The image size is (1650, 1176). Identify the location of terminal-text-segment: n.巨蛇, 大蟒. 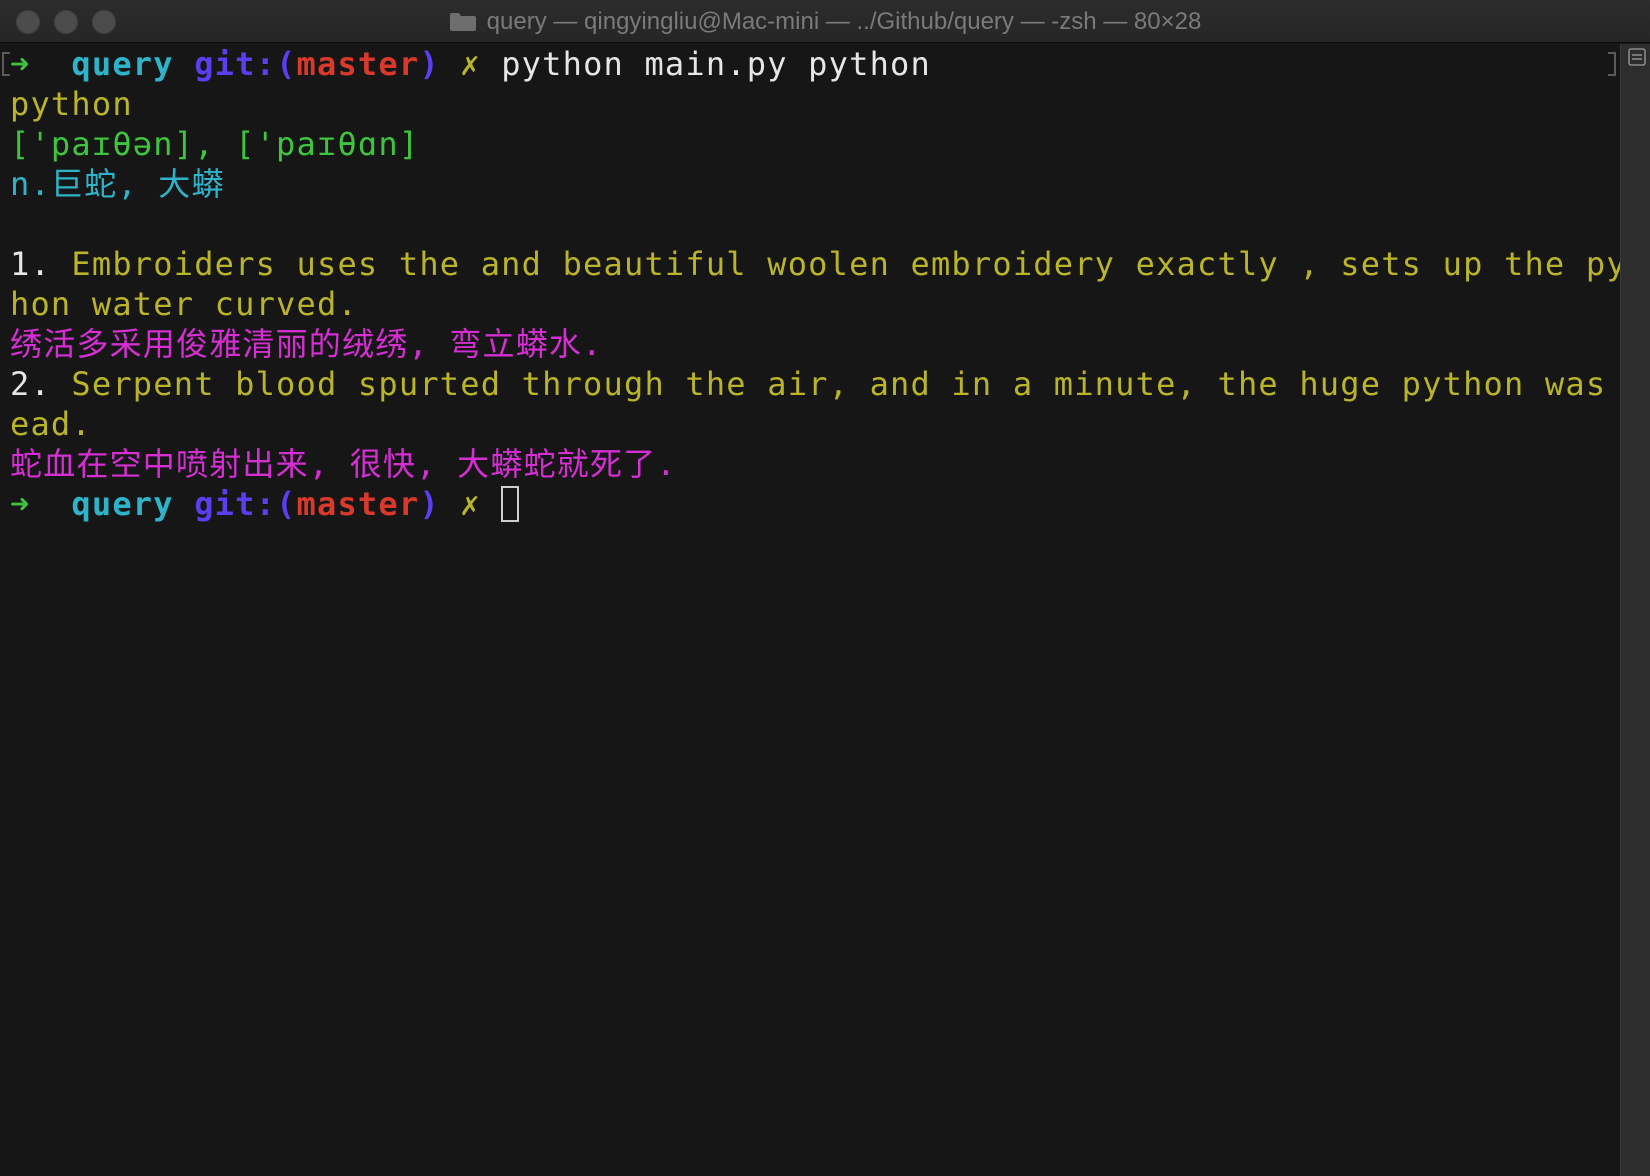
(117, 184).